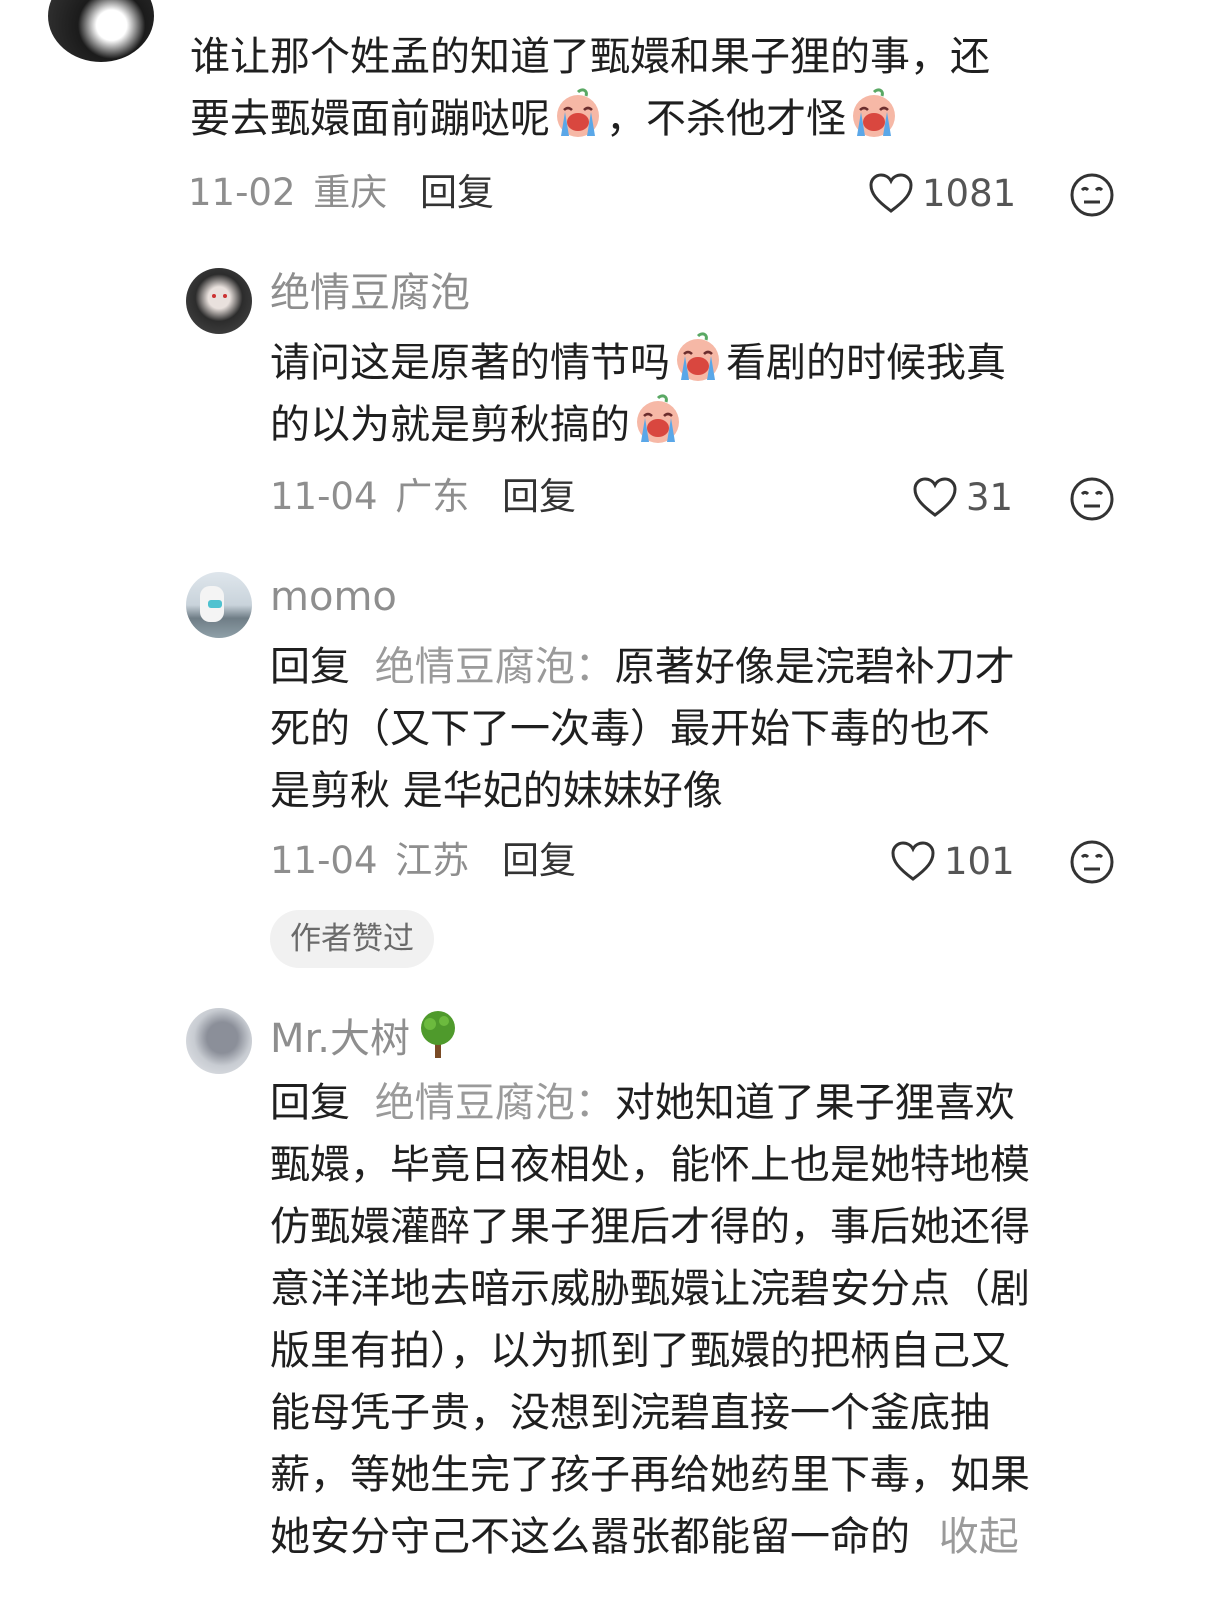 This screenshot has width=1224, height=1622. I want to click on comment-line: 意洋洋地去暗示威胁甄嬛让浣碧安分点（剧, so click(650, 1289).